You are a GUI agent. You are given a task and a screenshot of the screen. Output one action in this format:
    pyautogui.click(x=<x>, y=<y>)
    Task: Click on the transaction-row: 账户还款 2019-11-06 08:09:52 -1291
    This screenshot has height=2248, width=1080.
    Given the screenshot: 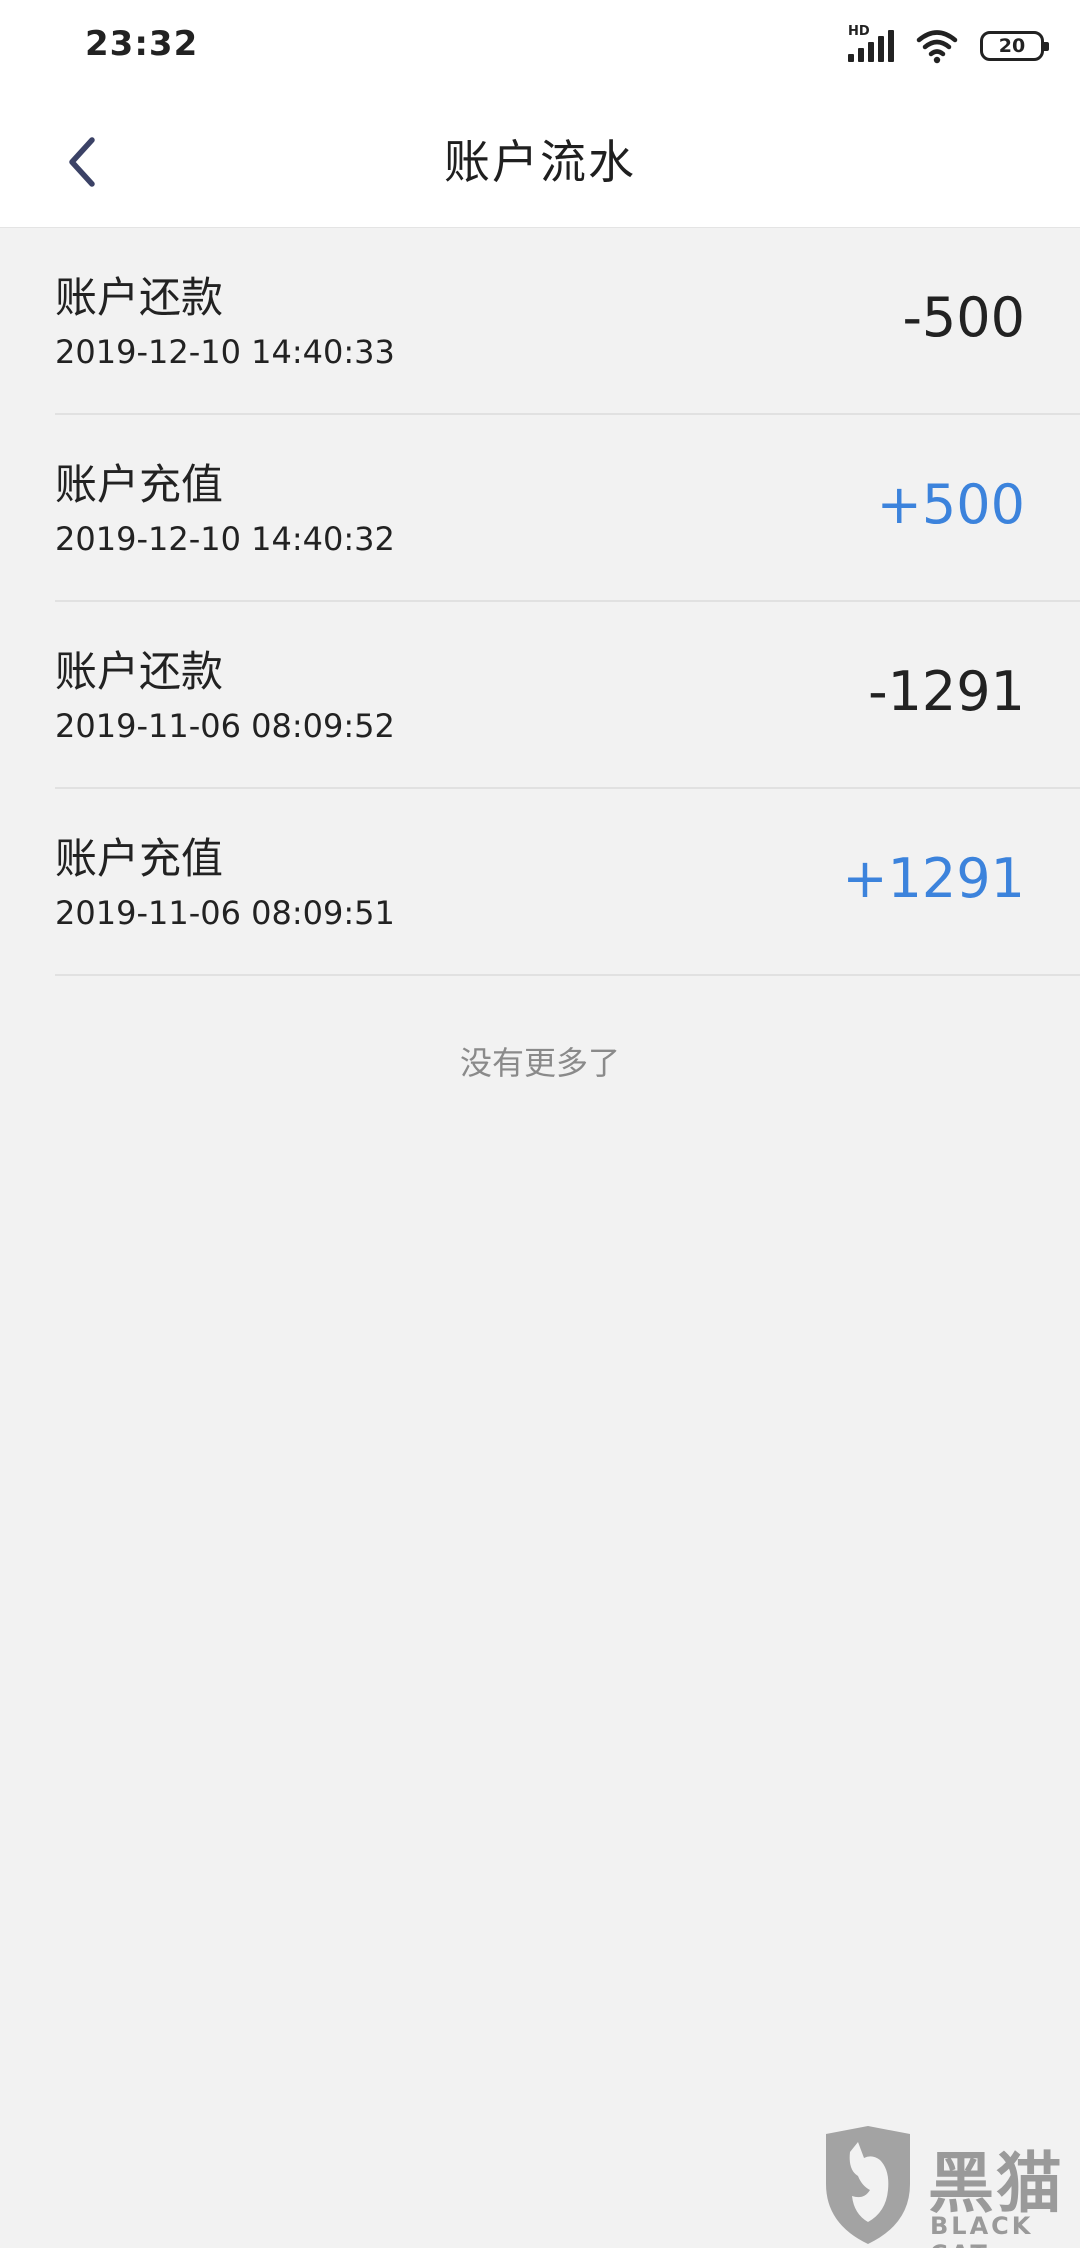 What is the action you would take?
    pyautogui.click(x=540, y=695)
    